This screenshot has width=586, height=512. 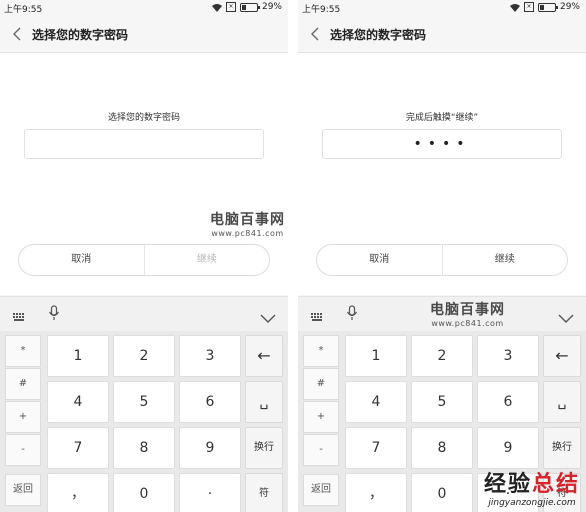 What do you see at coordinates (442, 118) in the screenshot?
I see `pin-prompt: 完成后触摸“继续”` at bounding box center [442, 118].